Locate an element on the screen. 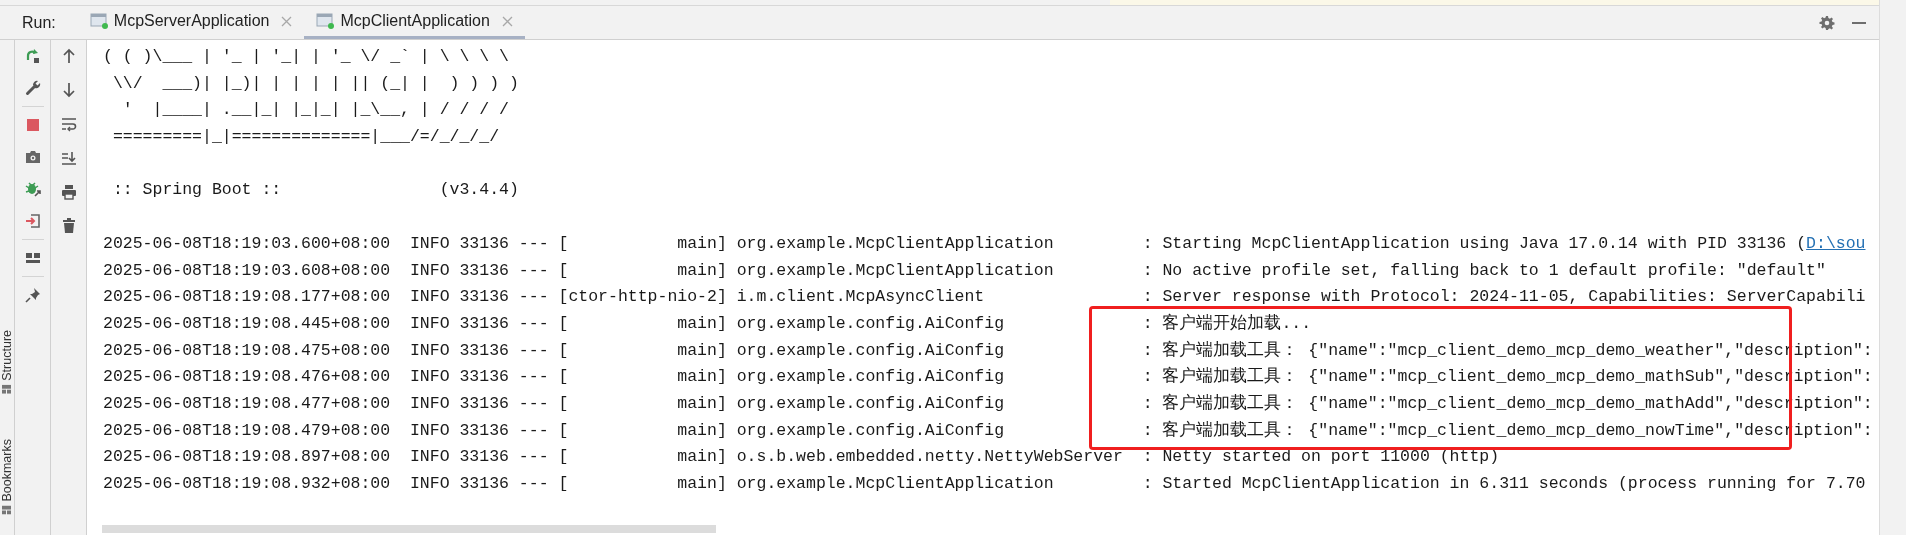 This screenshot has height=535, width=1906. log-line: 2025-06-08T18:19:08.177+08:00 INFO 33136 --- [ctor-http-nio-2] i.m.client.McpAsyncClient : Server response with Protocol: 2024-11-05, Capabilities: ServerCapabili is located at coordinates (985, 297).